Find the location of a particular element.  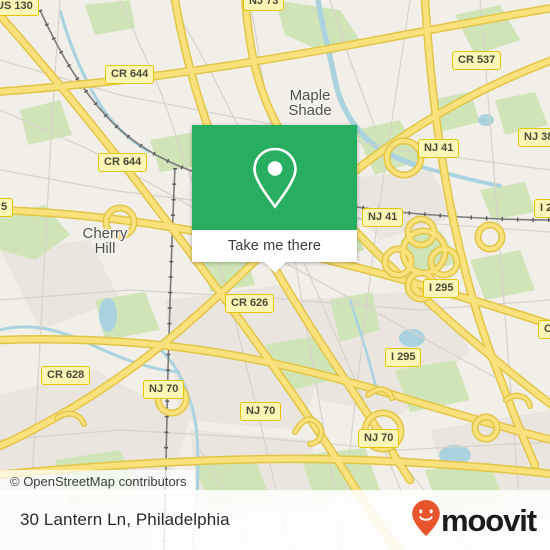

shield-nj-41-south: NJ 41 is located at coordinates (383, 217).